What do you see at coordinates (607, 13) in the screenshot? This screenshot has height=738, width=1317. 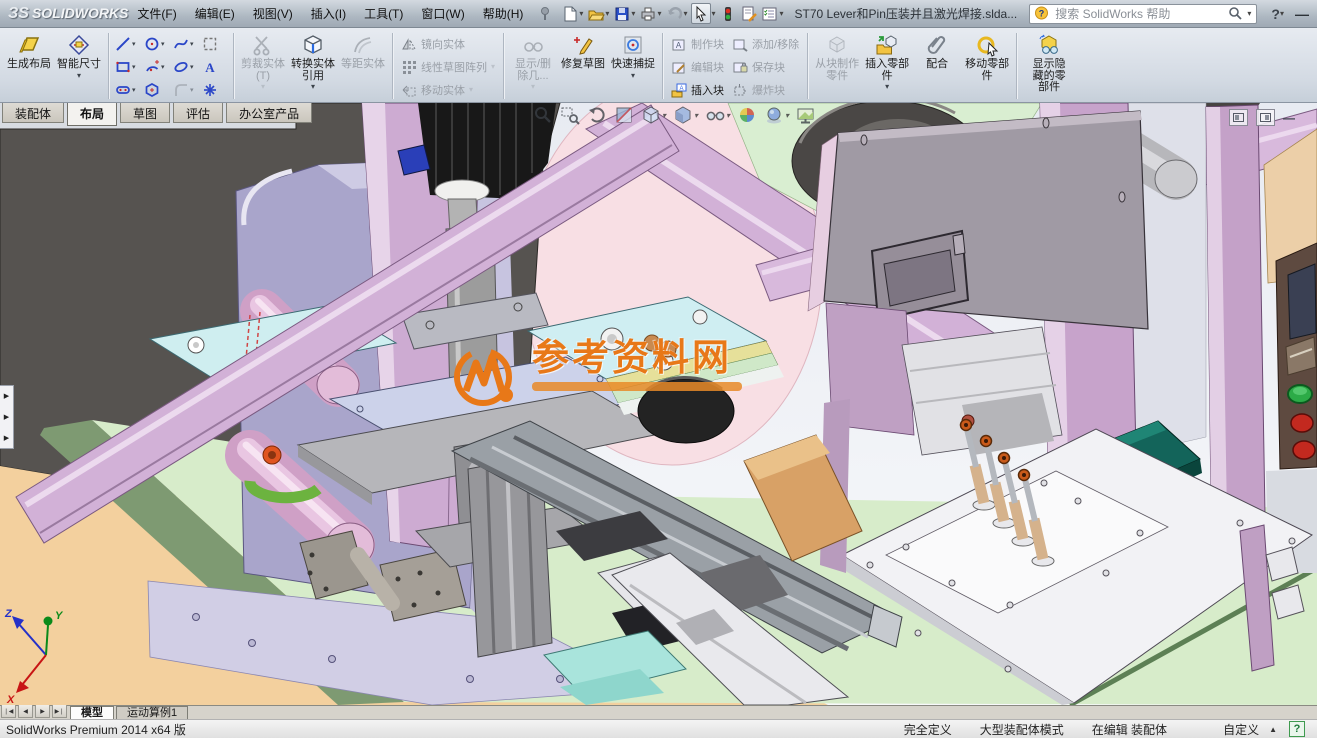 I see `open-dropdown-arrow: ▾` at bounding box center [607, 13].